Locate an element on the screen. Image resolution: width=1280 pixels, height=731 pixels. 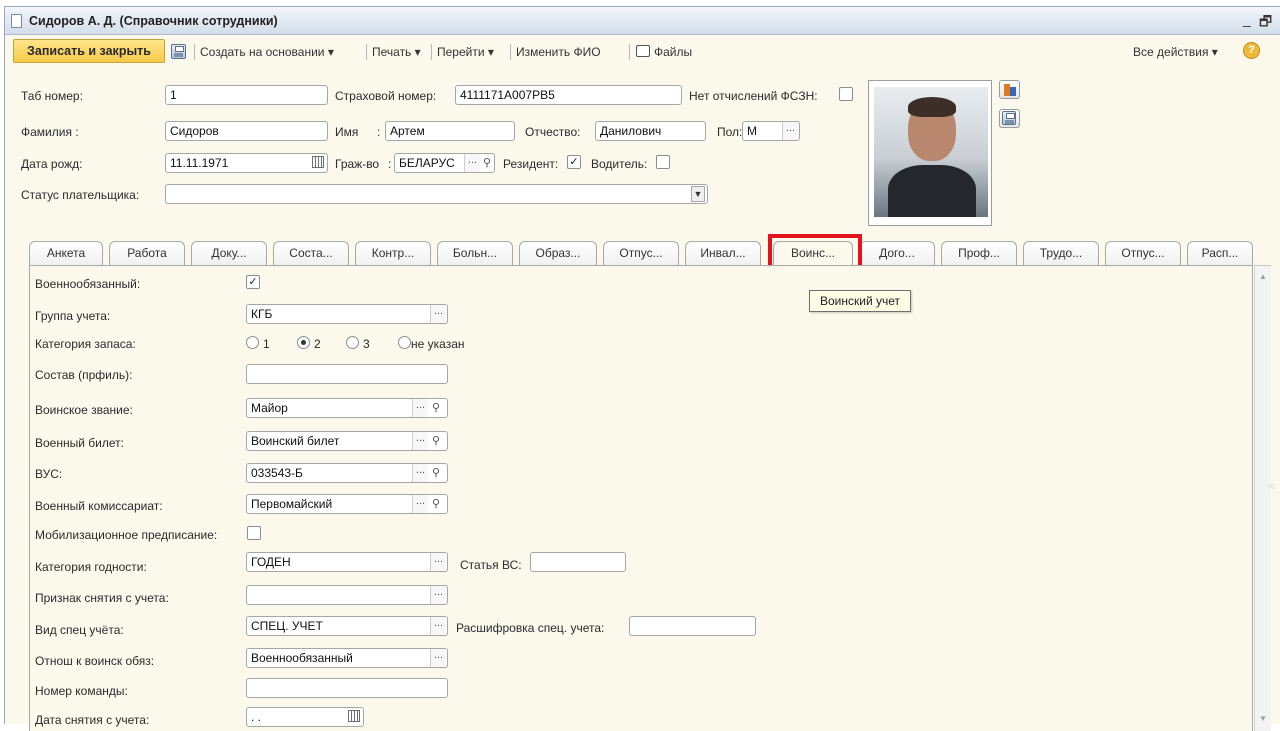
chevron-down-icon: ▼ is located at coordinates (698, 194).